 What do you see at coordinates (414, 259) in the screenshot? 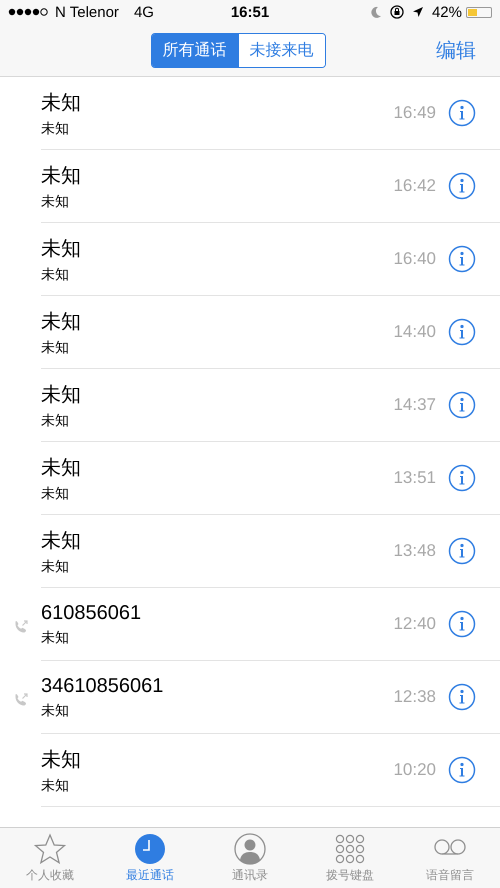
I see `call-time: 16:40` at bounding box center [414, 259].